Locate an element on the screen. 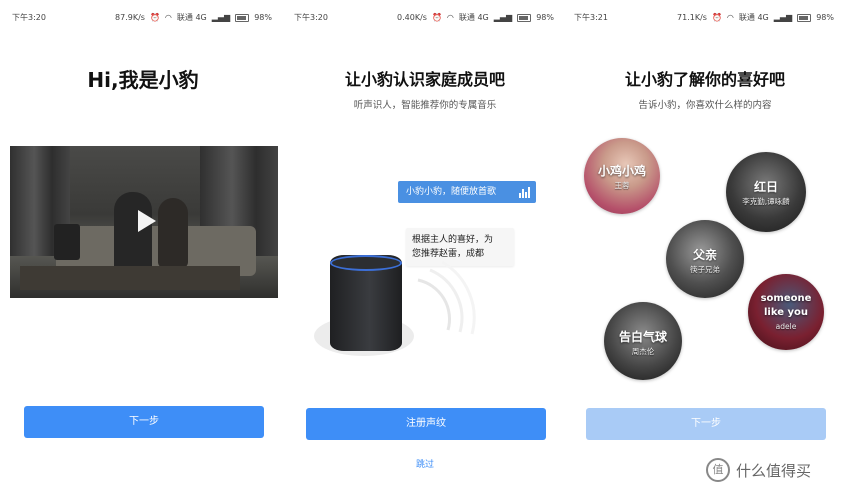 The image size is (850, 500). song-option-circle: 小鸡小鸡 王蓉 is located at coordinates (622, 176).